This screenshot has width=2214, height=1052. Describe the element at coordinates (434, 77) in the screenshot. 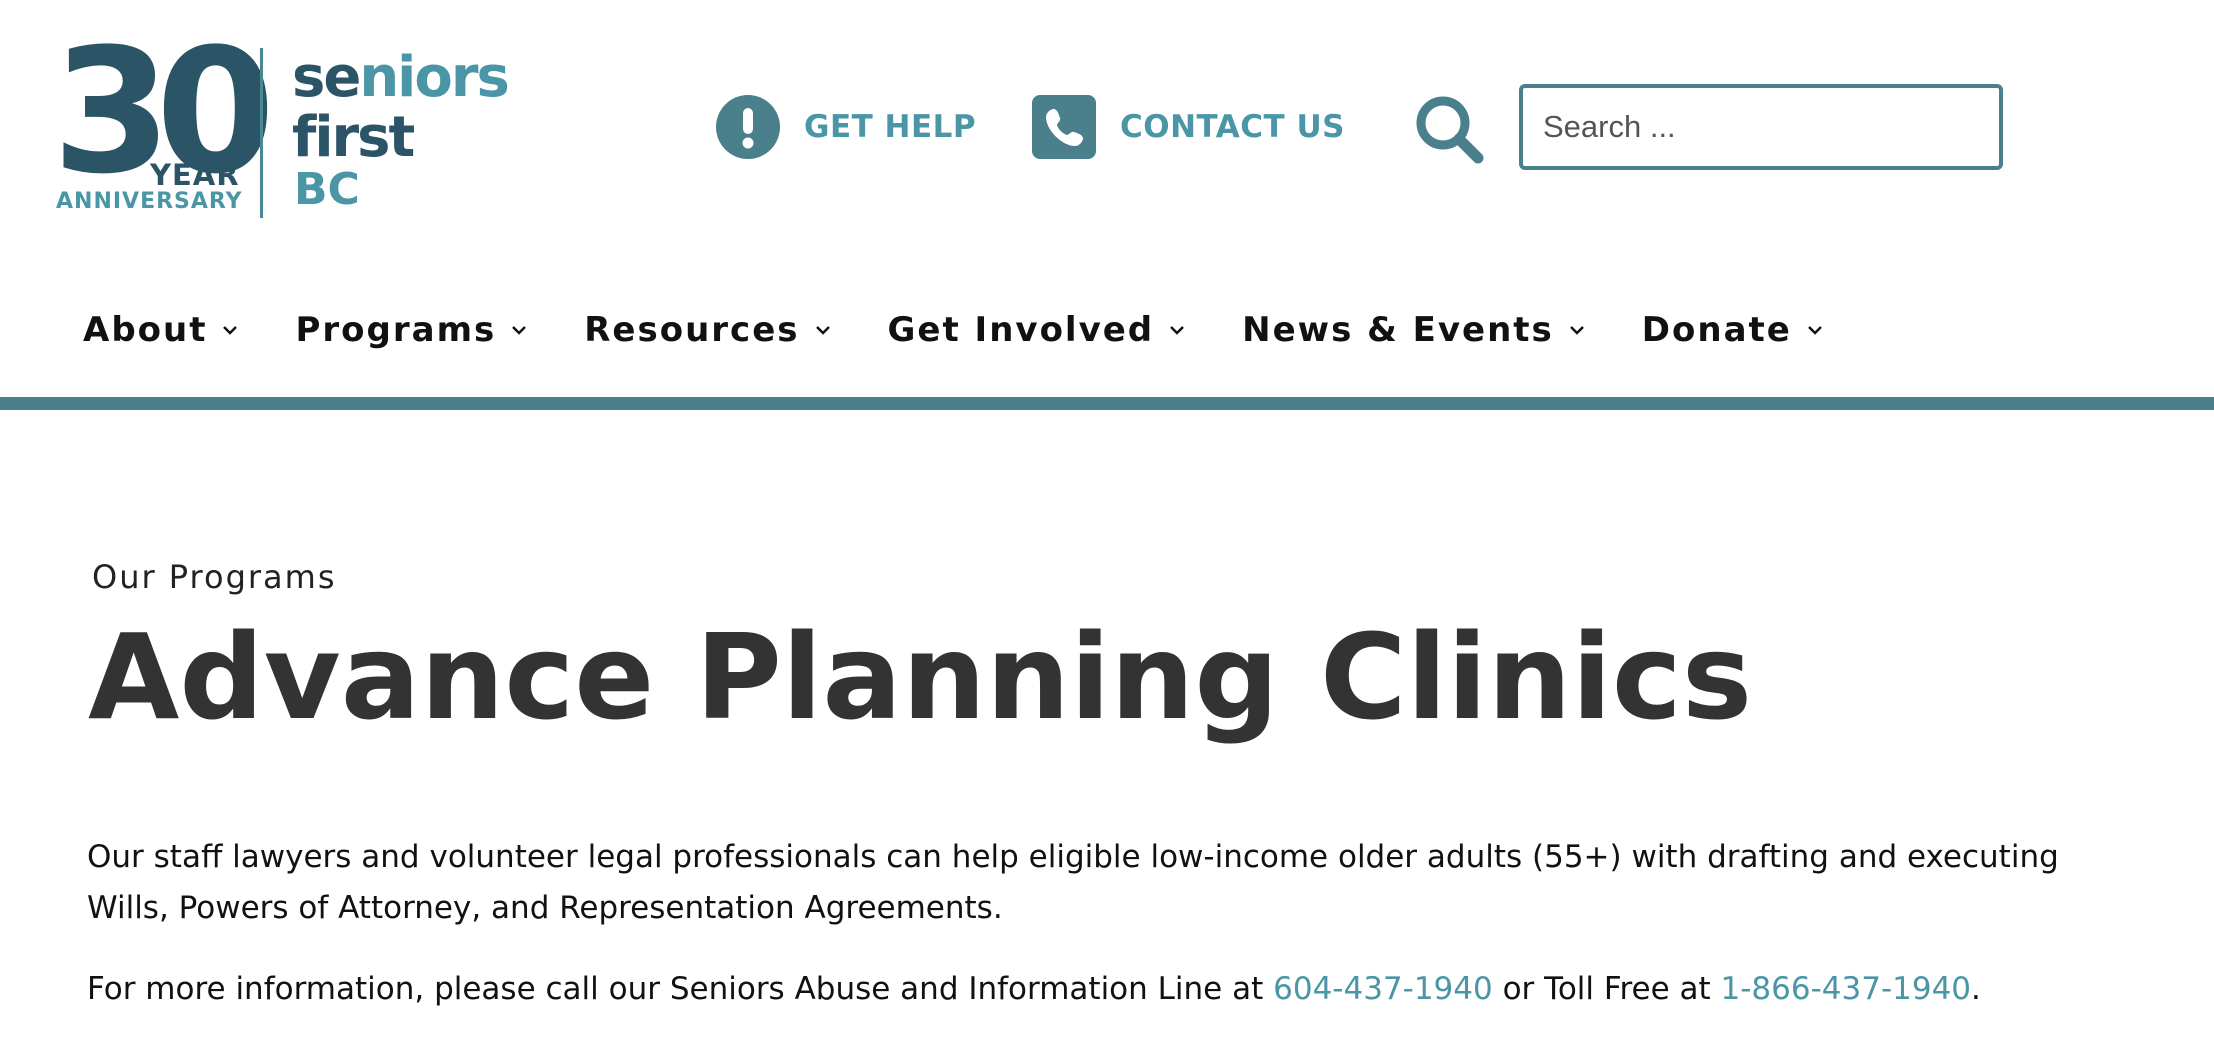

I see `logo-seniors-b: niors` at that location.